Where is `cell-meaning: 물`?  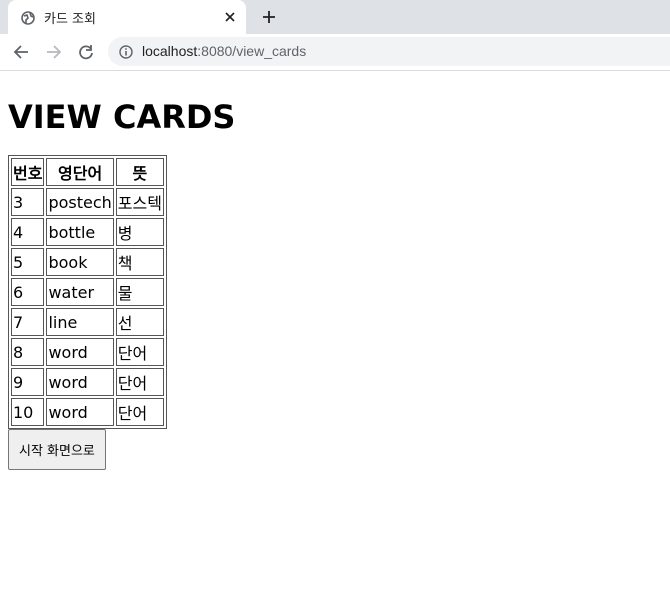 cell-meaning: 물 is located at coordinates (139, 292).